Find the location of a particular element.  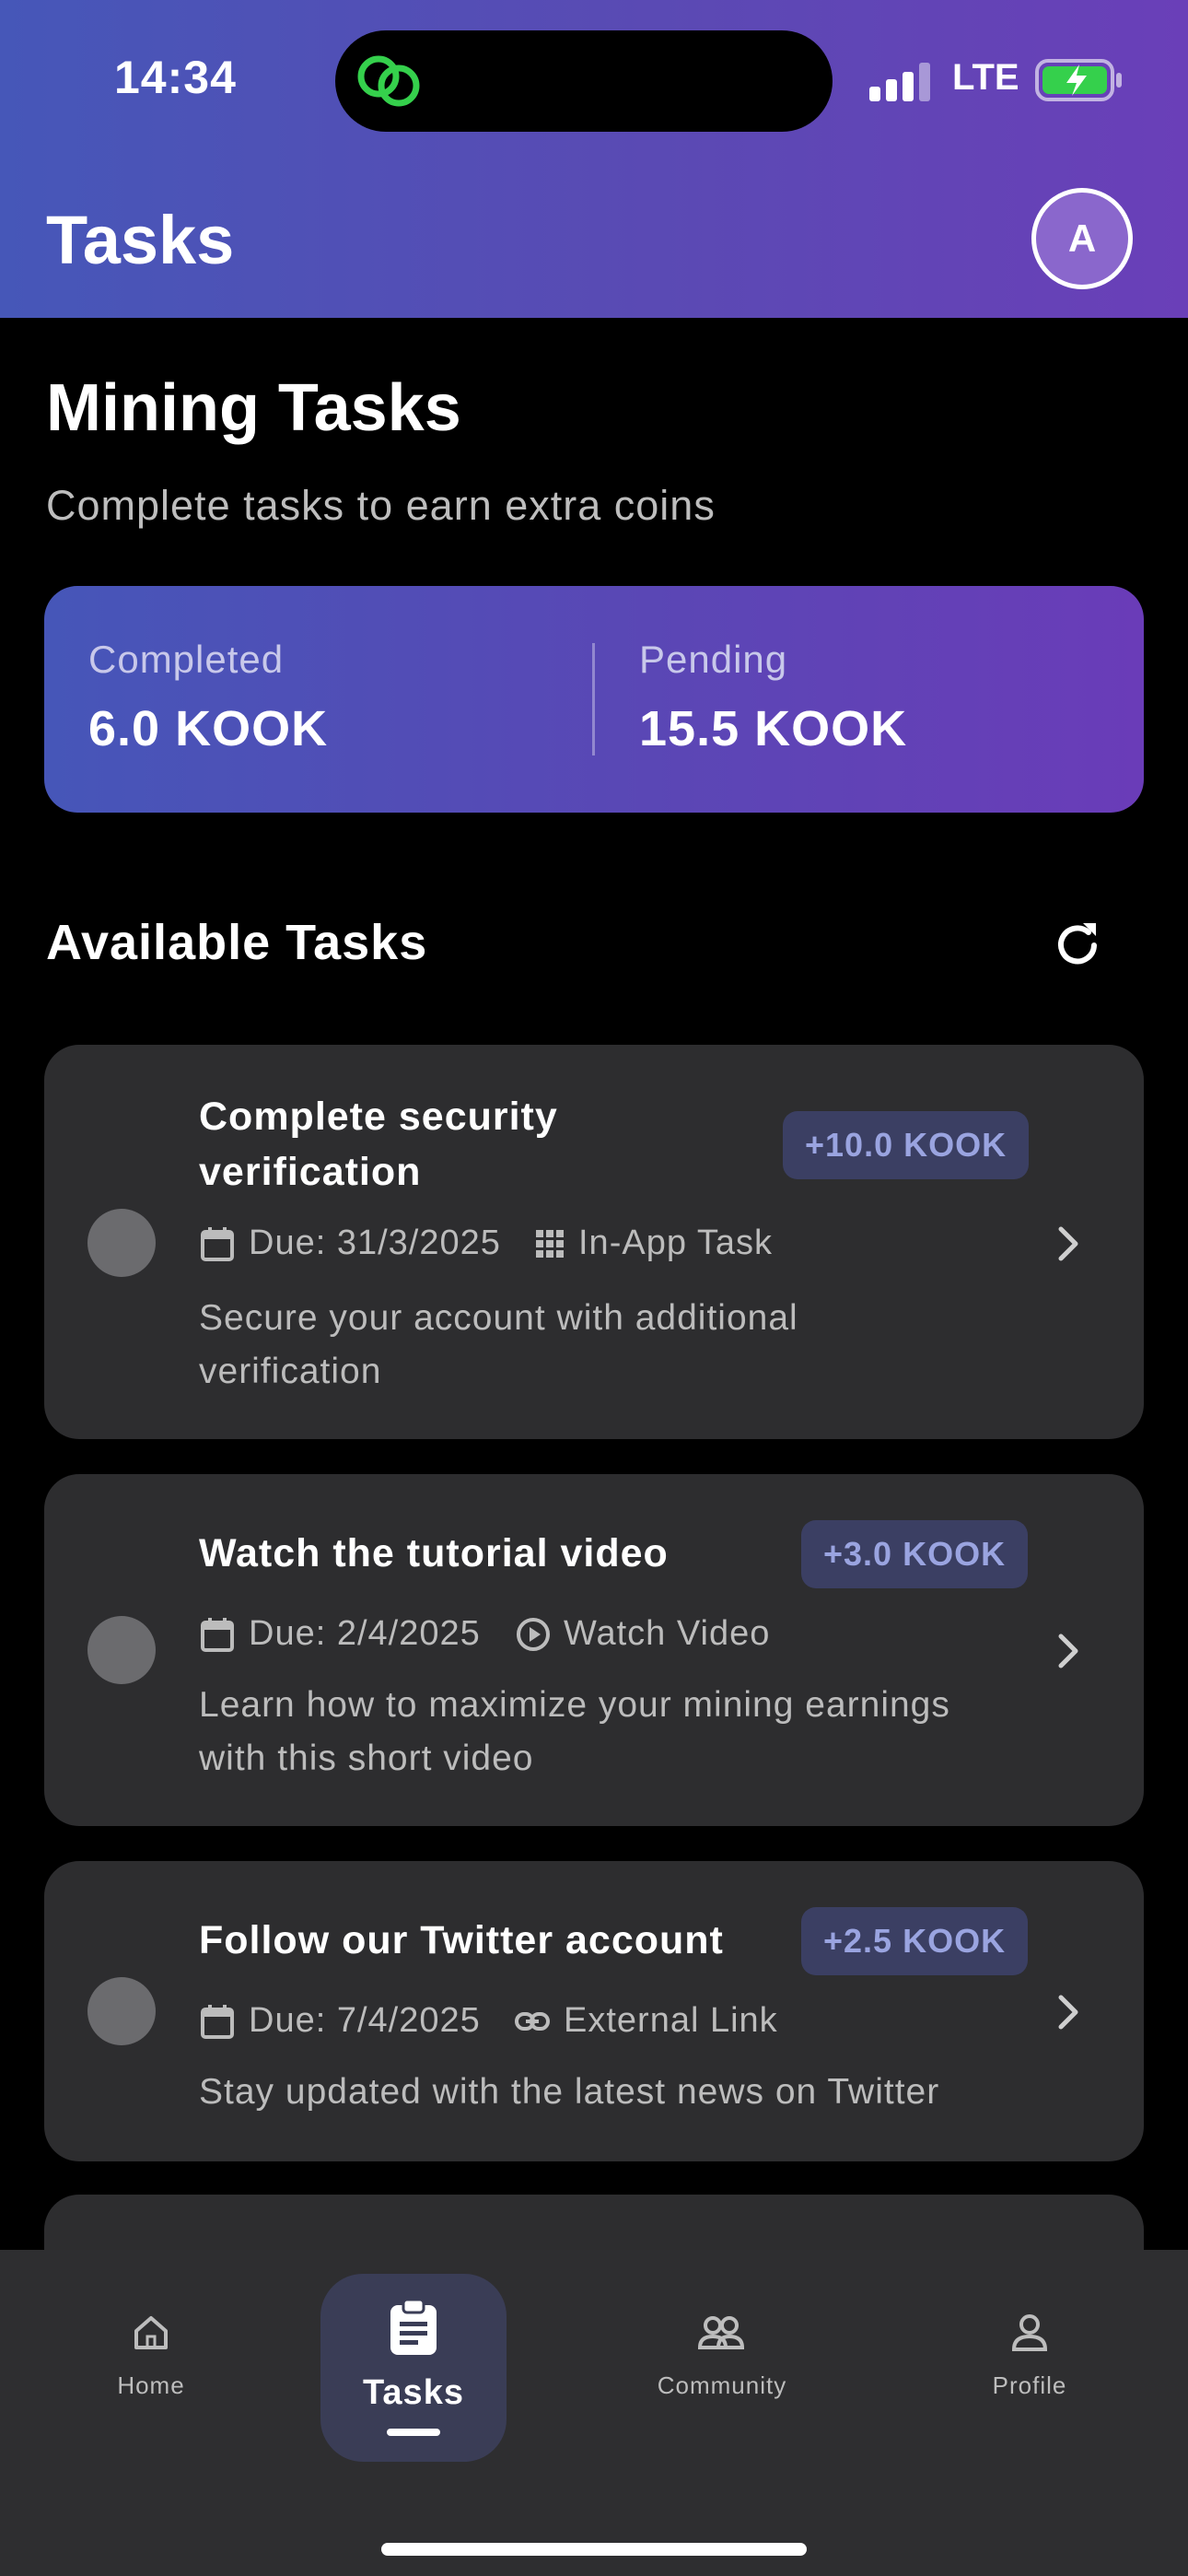

task-description-line: with this short video is located at coordinates (366, 1758).